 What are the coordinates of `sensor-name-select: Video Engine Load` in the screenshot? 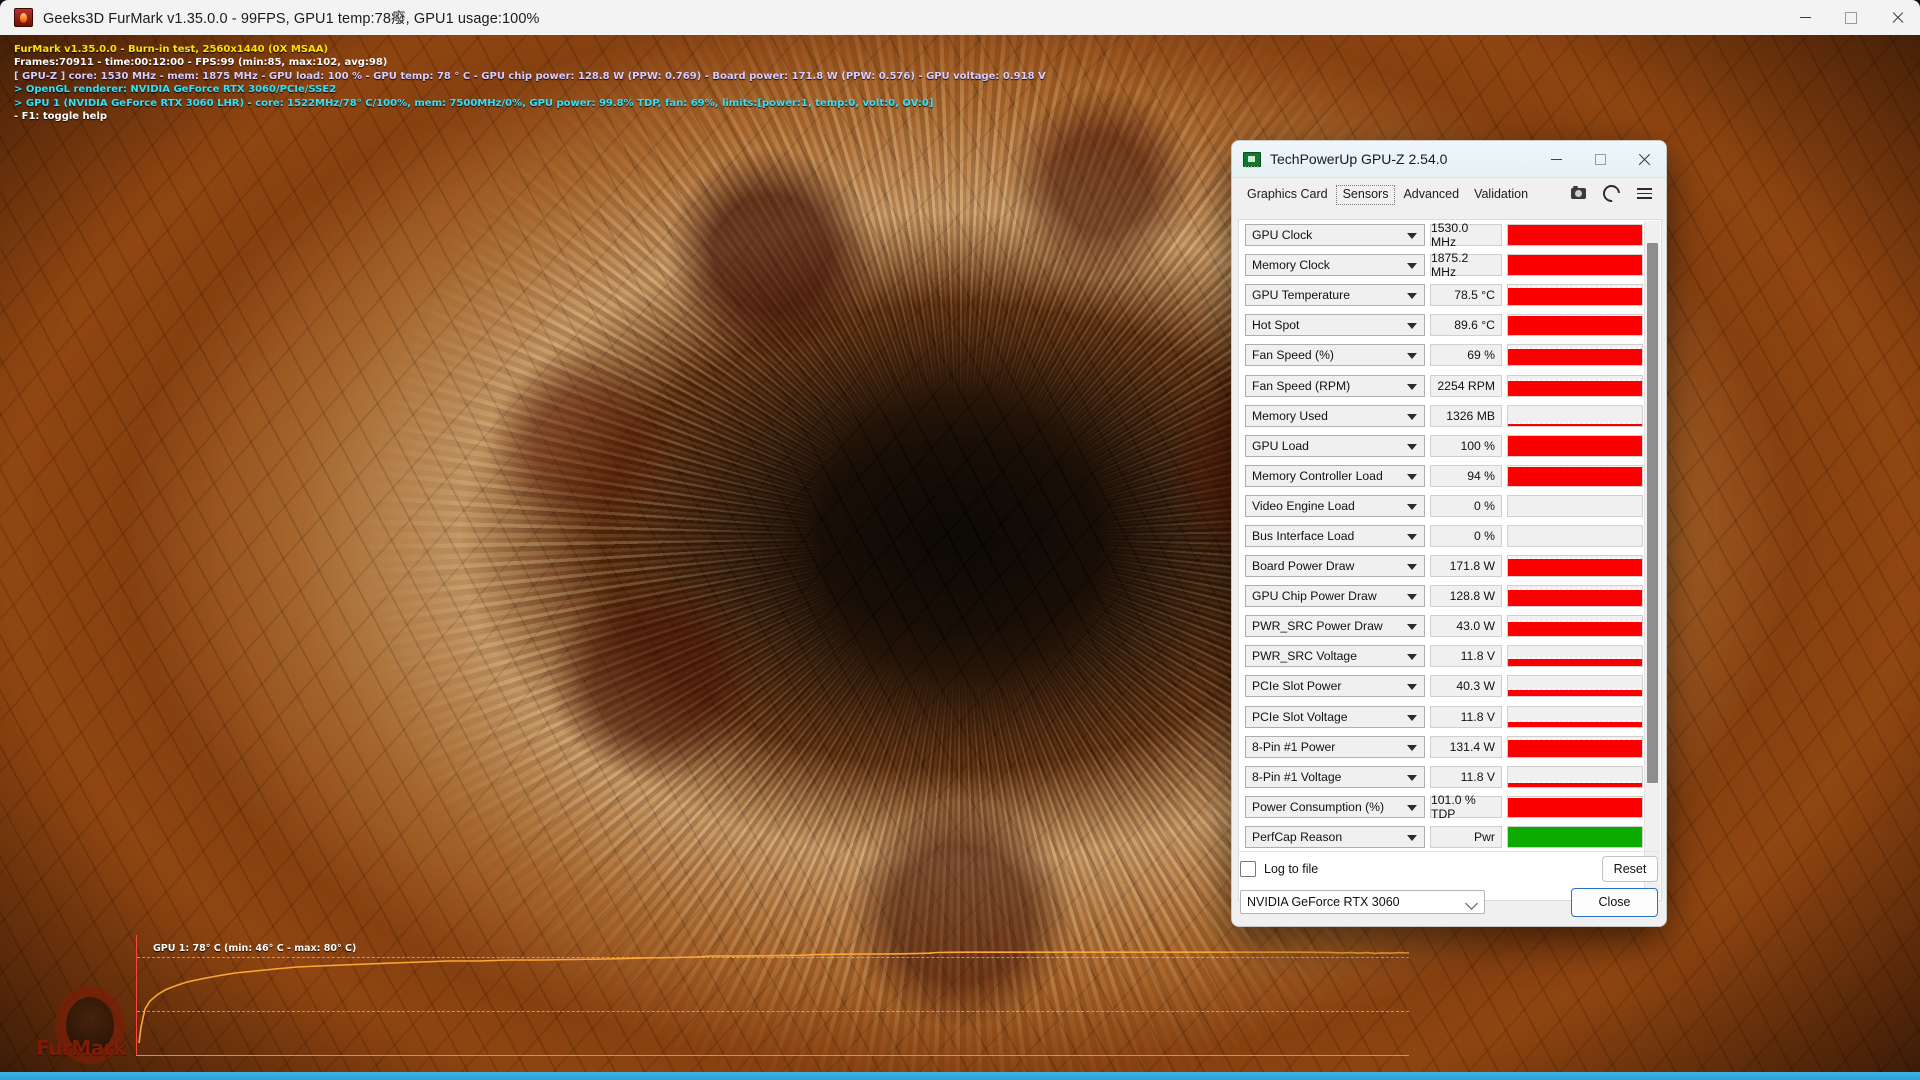 It's located at (1335, 505).